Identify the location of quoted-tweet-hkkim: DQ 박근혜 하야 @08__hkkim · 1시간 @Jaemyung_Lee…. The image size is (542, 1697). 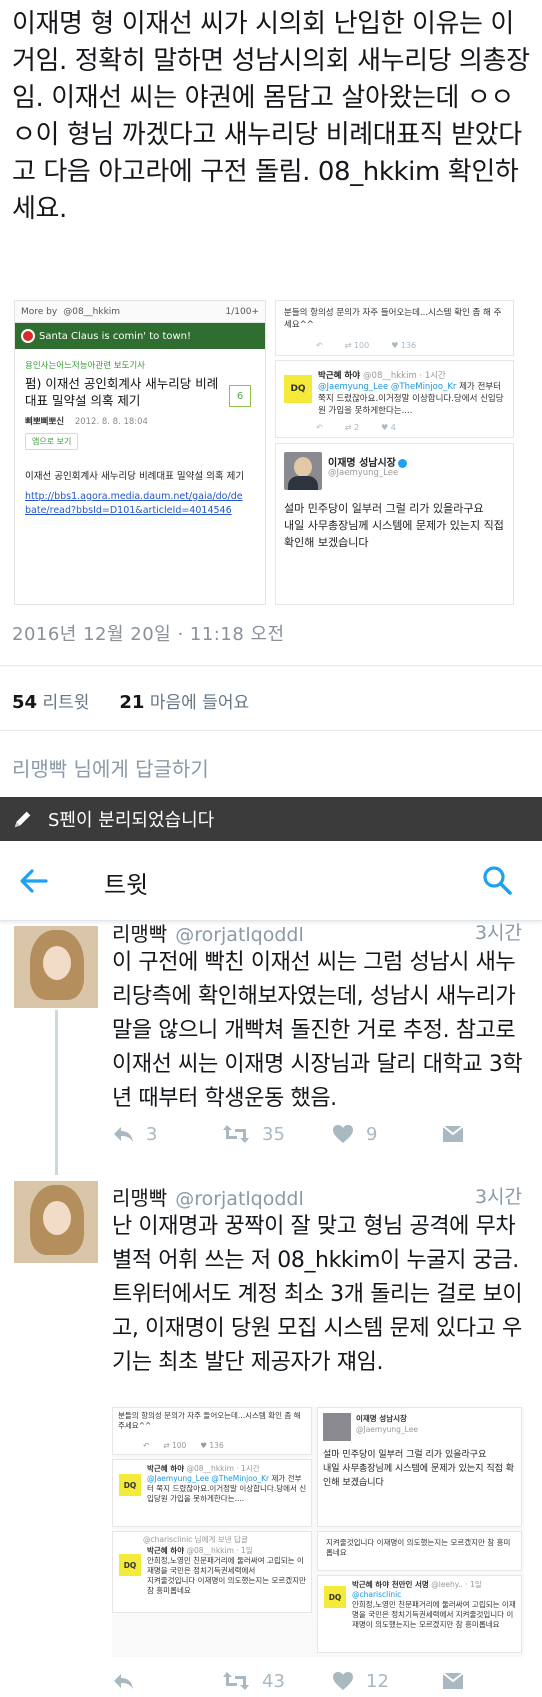
(394, 399).